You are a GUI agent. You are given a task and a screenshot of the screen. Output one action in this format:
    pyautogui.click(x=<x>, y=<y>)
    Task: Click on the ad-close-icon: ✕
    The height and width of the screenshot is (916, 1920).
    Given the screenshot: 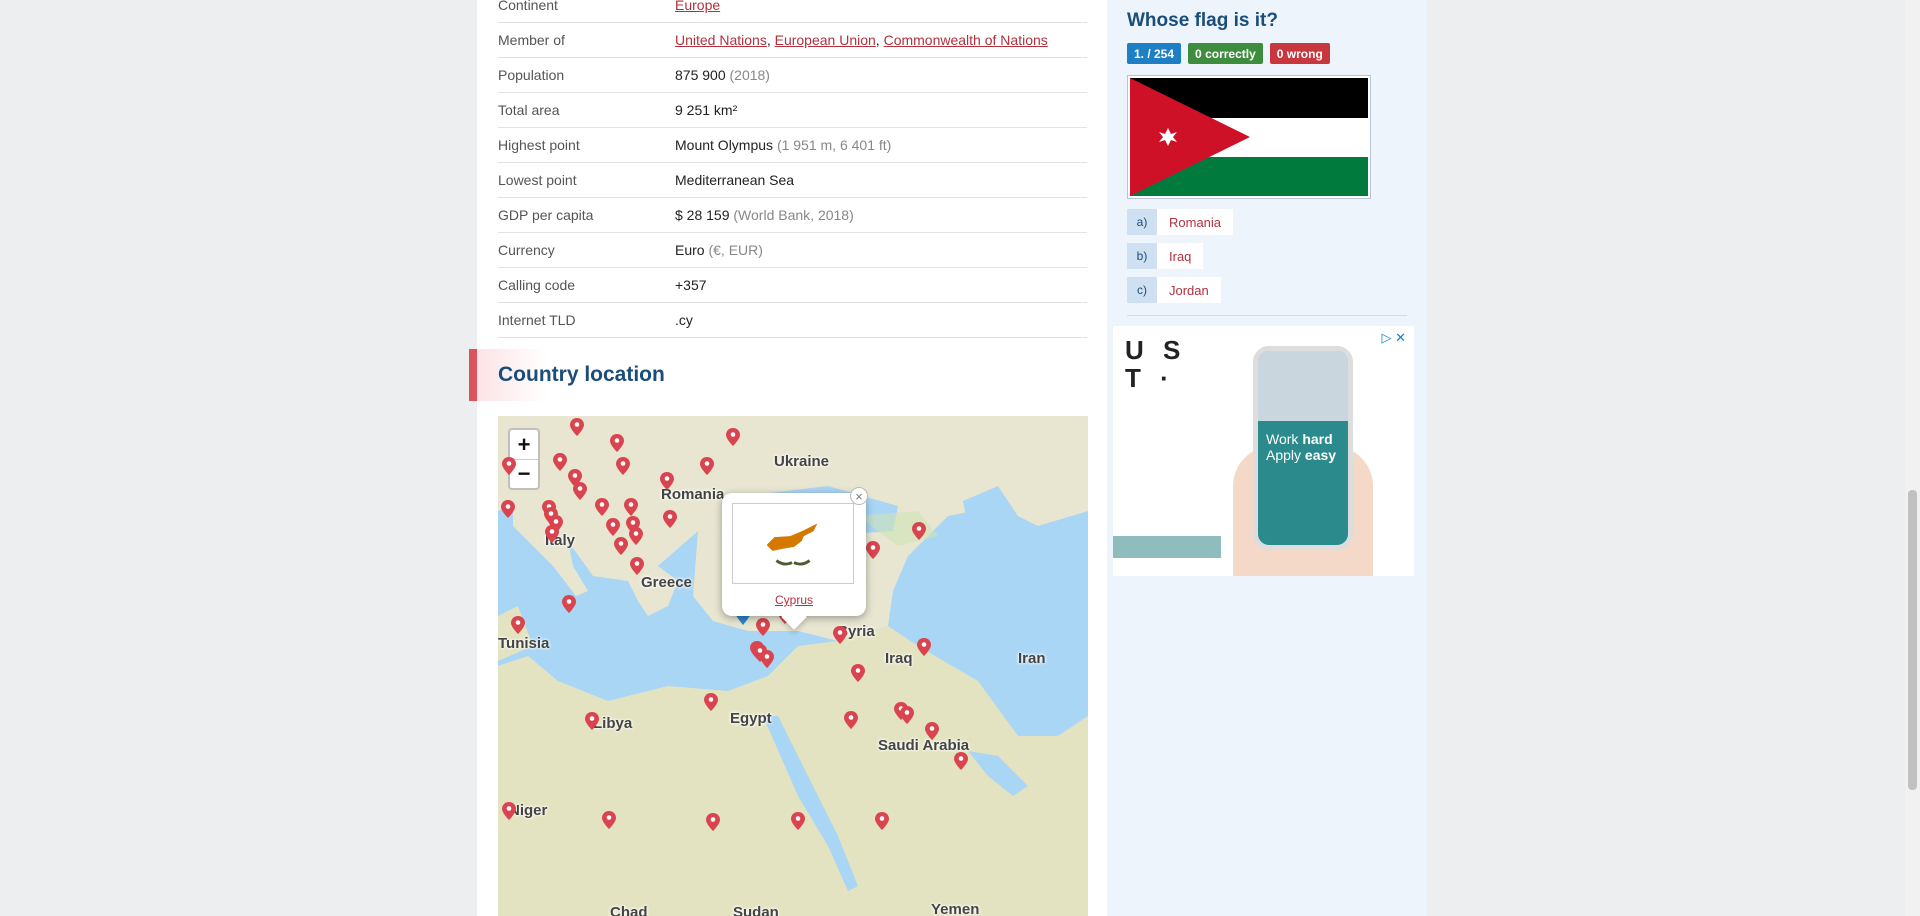 What is the action you would take?
    pyautogui.click(x=1400, y=337)
    